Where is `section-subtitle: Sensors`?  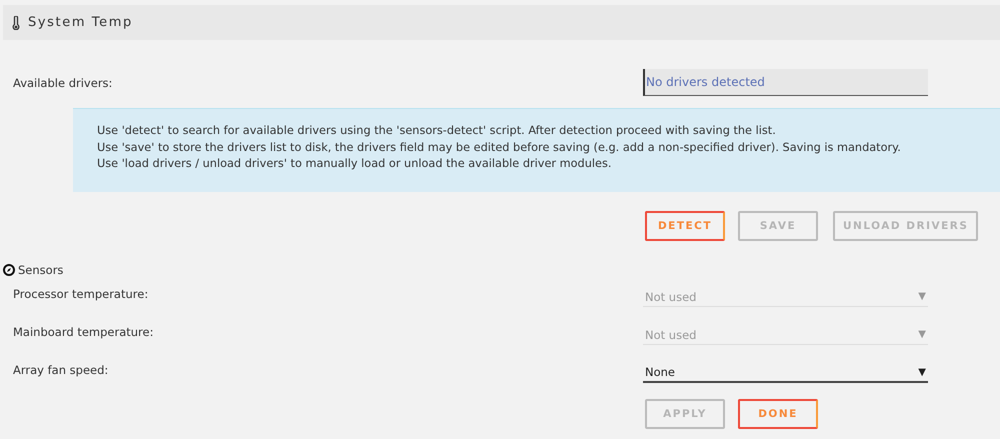 section-subtitle: Sensors is located at coordinates (41, 270).